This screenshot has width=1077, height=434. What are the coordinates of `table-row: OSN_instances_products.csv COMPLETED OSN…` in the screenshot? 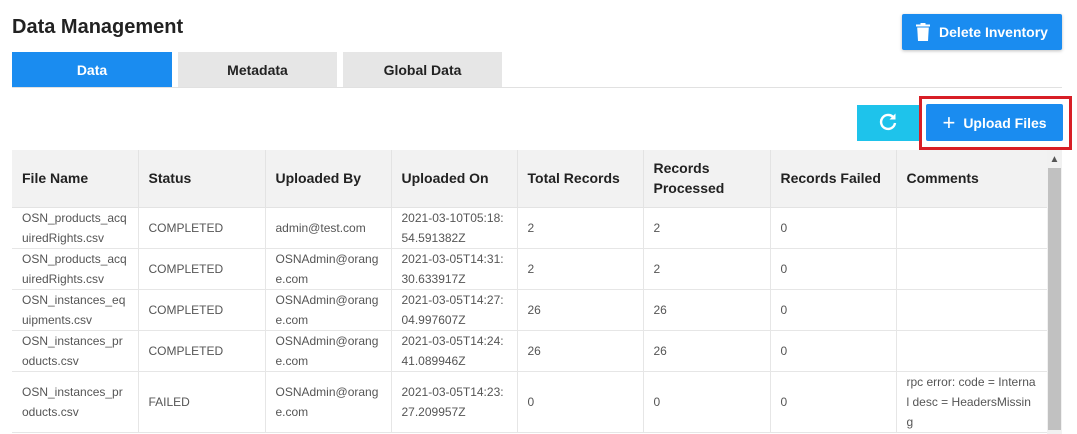 It's located at (529, 351).